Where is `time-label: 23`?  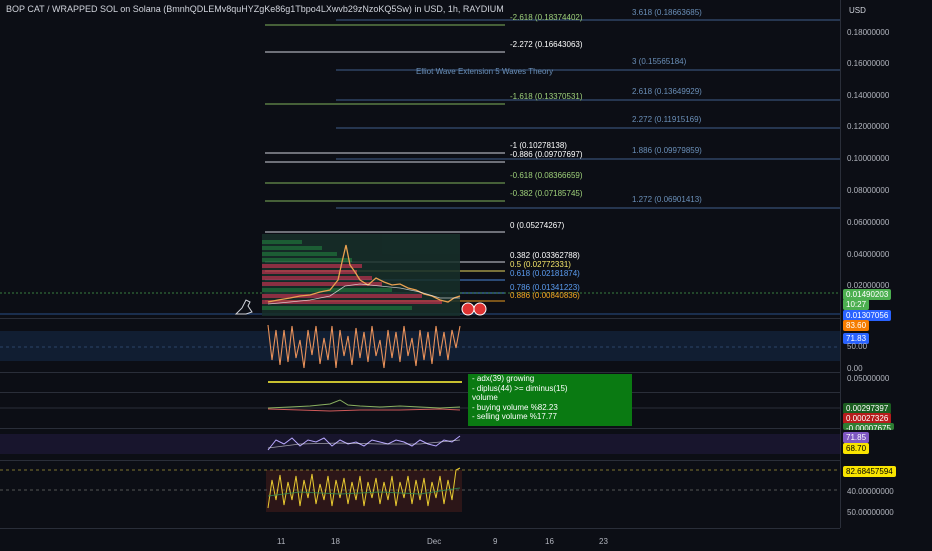
time-label: 23 is located at coordinates (603, 541).